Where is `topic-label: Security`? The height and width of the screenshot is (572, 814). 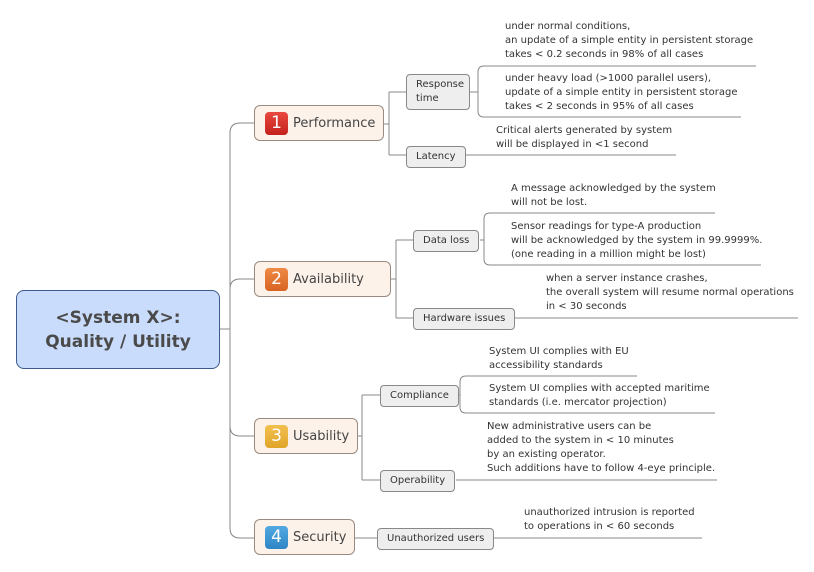 topic-label: Security is located at coordinates (320, 537).